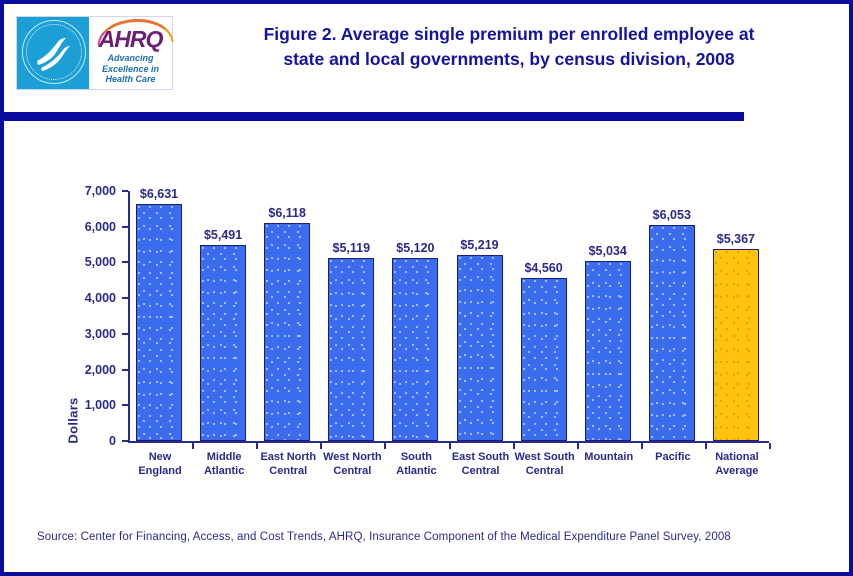  I want to click on bar-slot: $6,053, so click(673, 316).